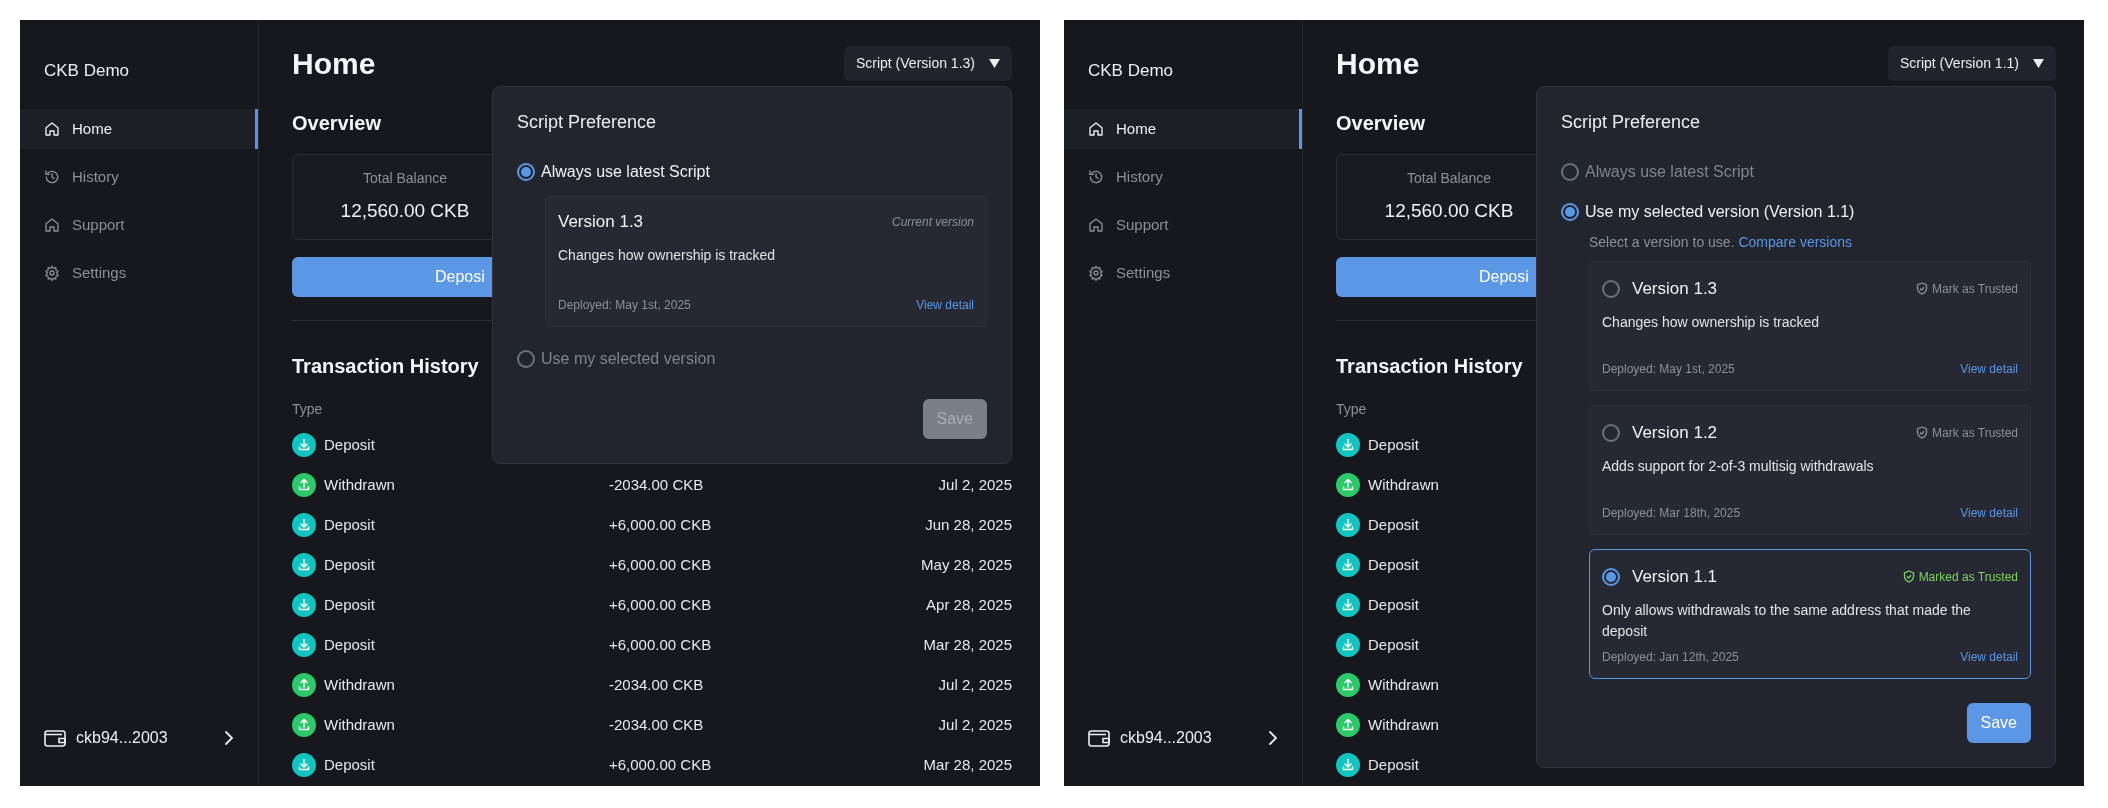 Image resolution: width=2108 pixels, height=808 pixels. Describe the element at coordinates (1631, 122) in the screenshot. I see `popover-title: Script Preference` at that location.